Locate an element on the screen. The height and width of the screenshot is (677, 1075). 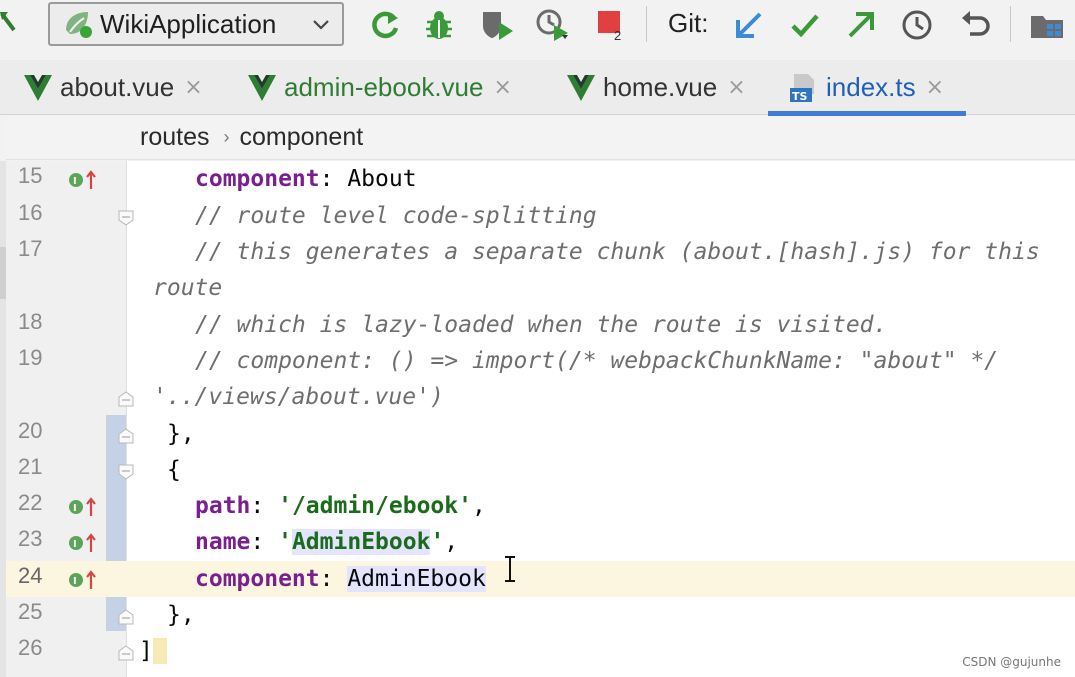
main-toolbar: WikiApplication 2 Git: is located at coordinates (537, 25).